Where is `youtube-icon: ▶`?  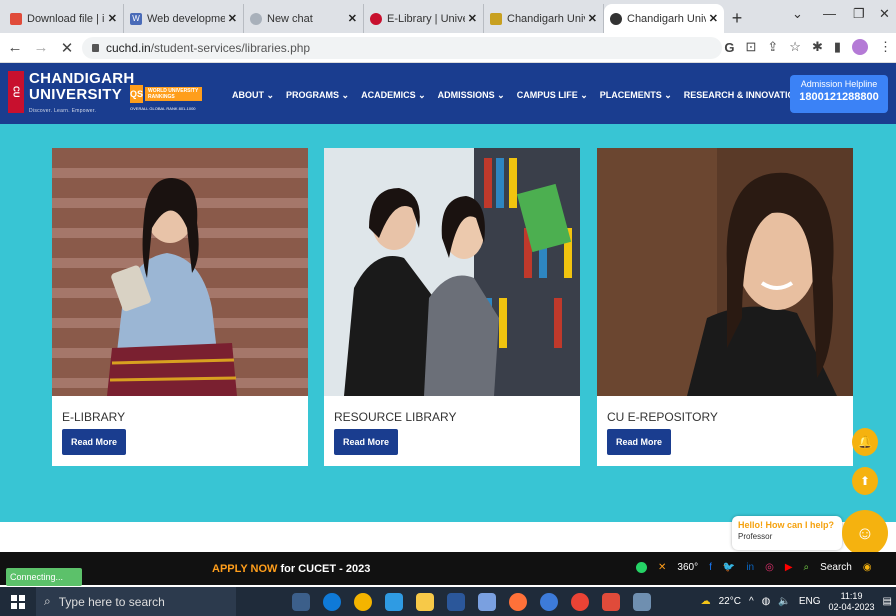
youtube-icon: ▶ is located at coordinates (789, 567).